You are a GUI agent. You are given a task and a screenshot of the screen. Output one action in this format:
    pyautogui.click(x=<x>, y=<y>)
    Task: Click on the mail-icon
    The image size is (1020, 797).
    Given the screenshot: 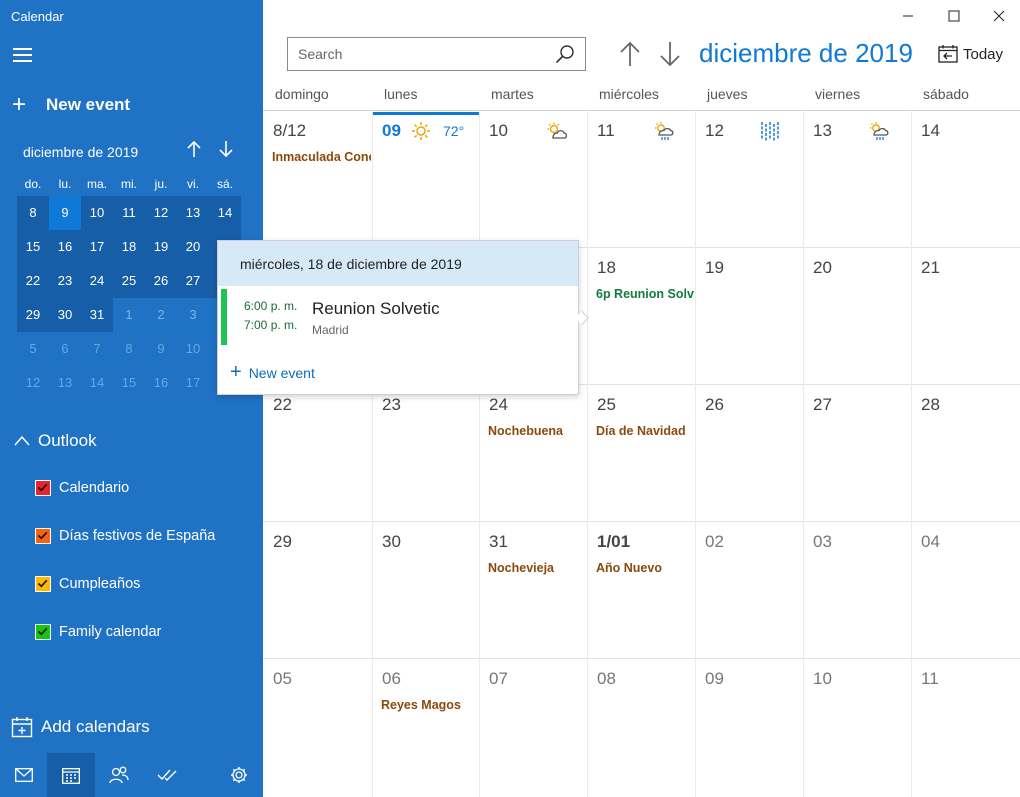 What is the action you would take?
    pyautogui.click(x=24, y=775)
    